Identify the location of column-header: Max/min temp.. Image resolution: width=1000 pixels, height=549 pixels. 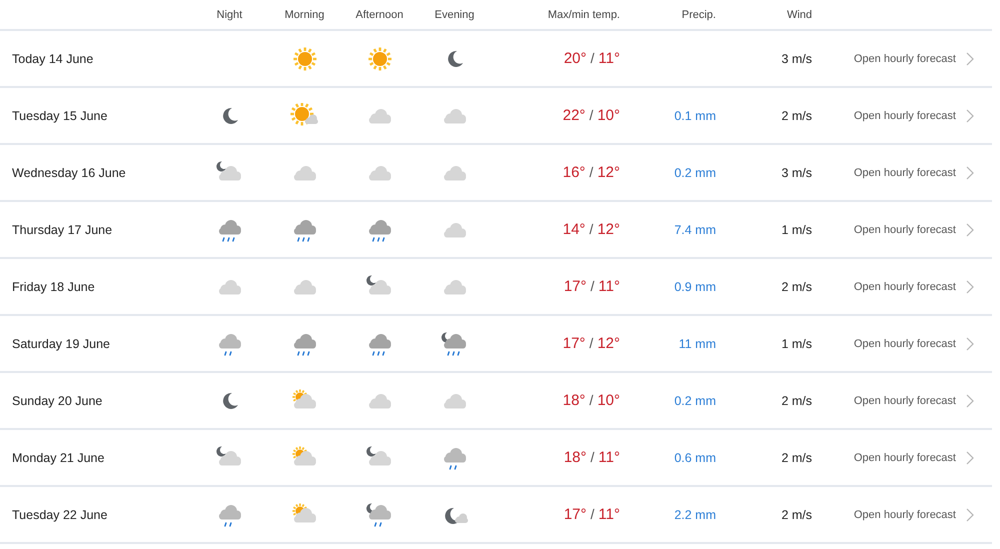
(583, 14).